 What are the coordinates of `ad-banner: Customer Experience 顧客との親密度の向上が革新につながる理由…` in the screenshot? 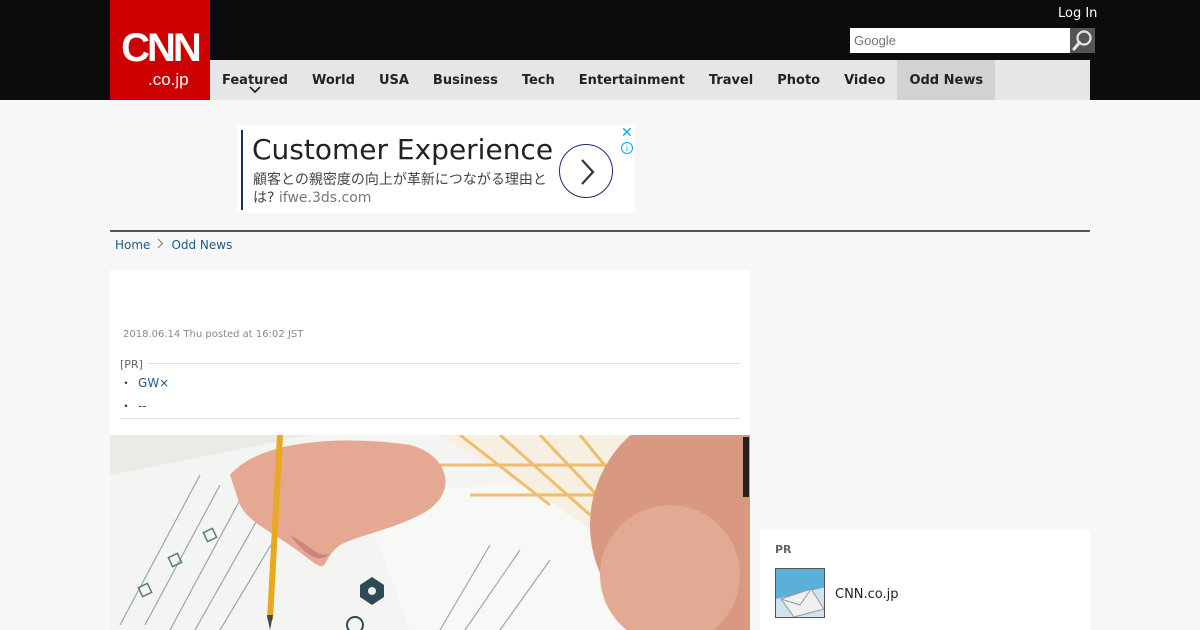 It's located at (436, 169).